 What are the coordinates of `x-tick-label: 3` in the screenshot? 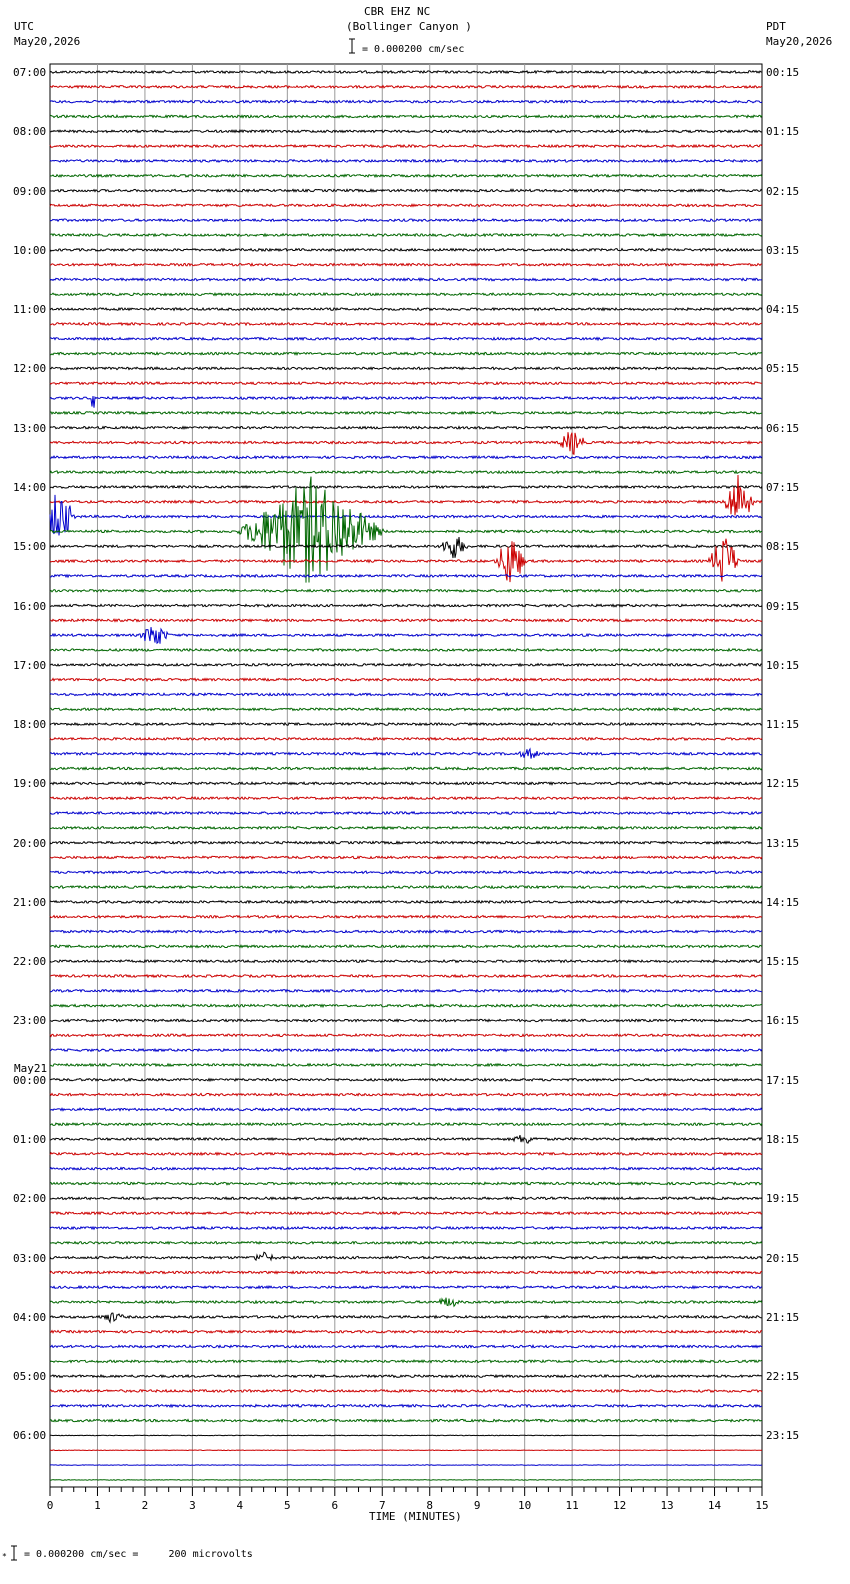 It's located at (192, 1505).